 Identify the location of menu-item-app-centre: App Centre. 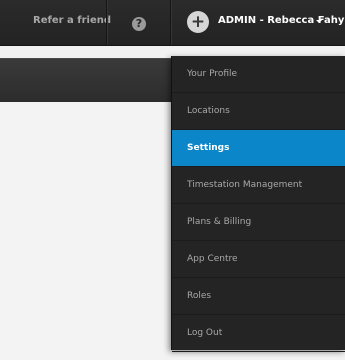
(258, 259).